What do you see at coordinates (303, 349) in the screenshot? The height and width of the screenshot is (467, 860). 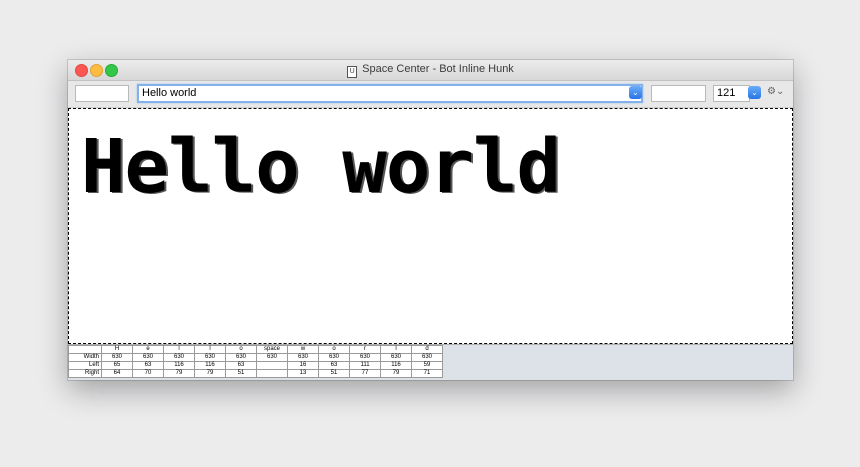 I see `glyph-name-cell: w` at bounding box center [303, 349].